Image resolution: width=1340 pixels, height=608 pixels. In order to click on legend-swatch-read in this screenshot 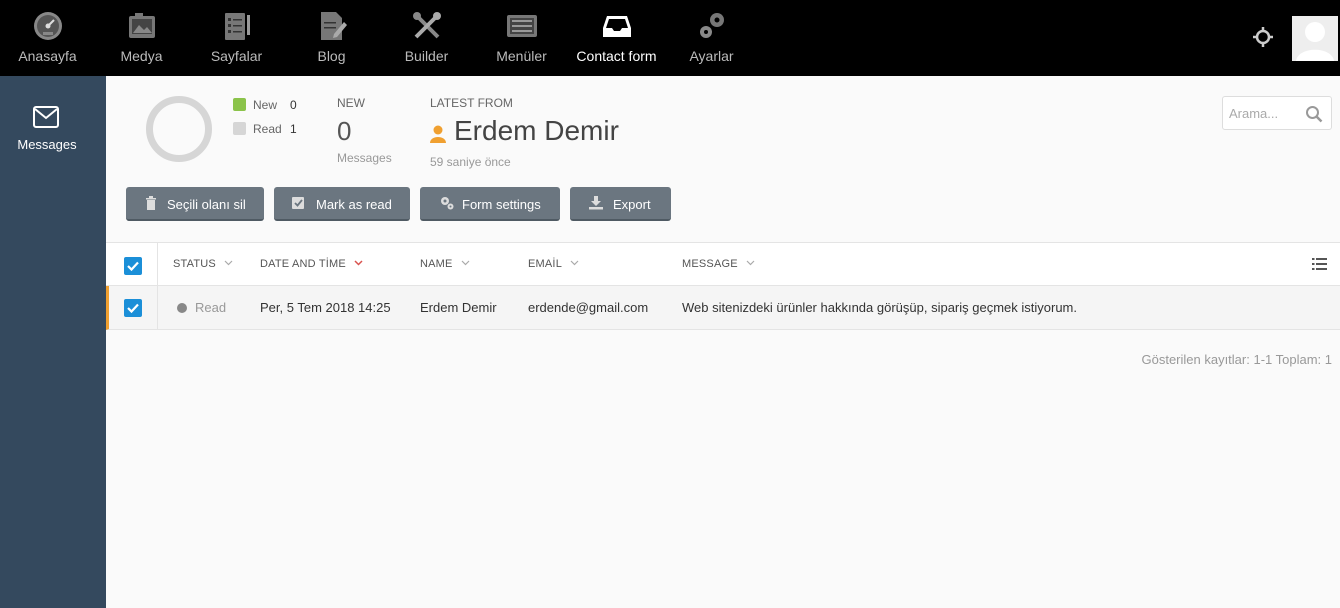, I will do `click(239, 128)`.